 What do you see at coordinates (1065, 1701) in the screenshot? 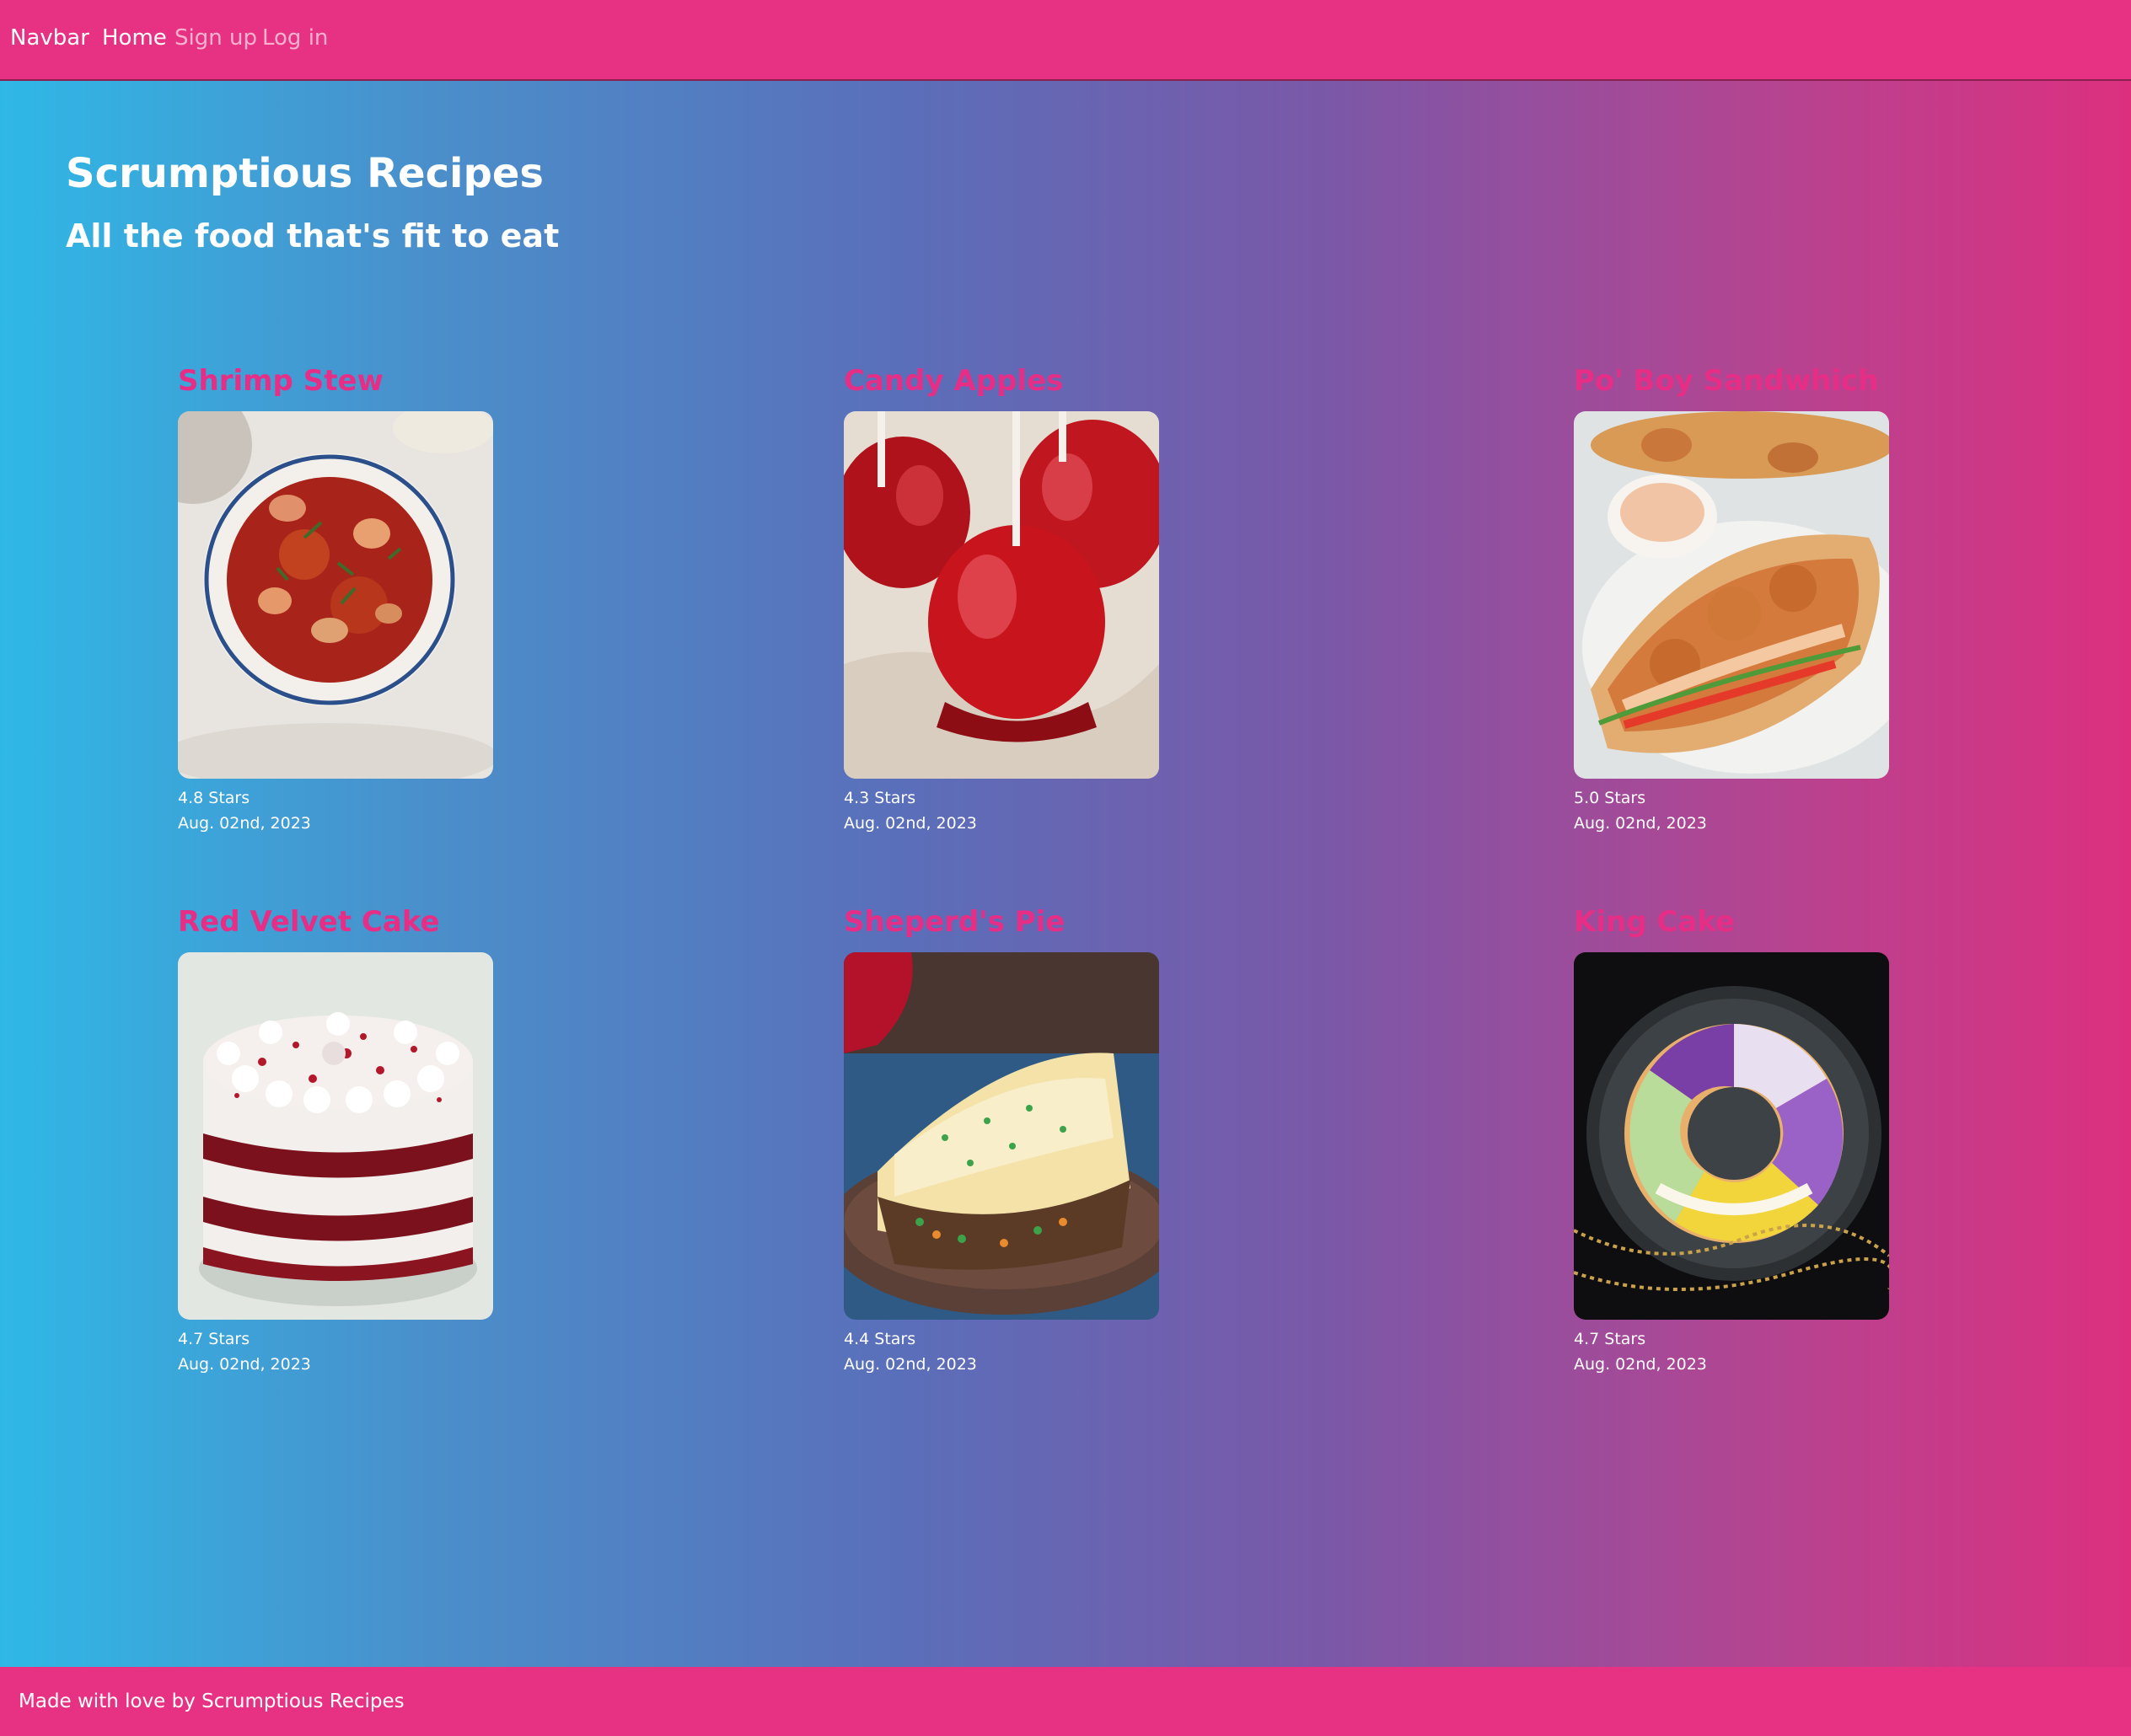
I see `footer: Made with love by Scrumptious Recipes` at bounding box center [1065, 1701].